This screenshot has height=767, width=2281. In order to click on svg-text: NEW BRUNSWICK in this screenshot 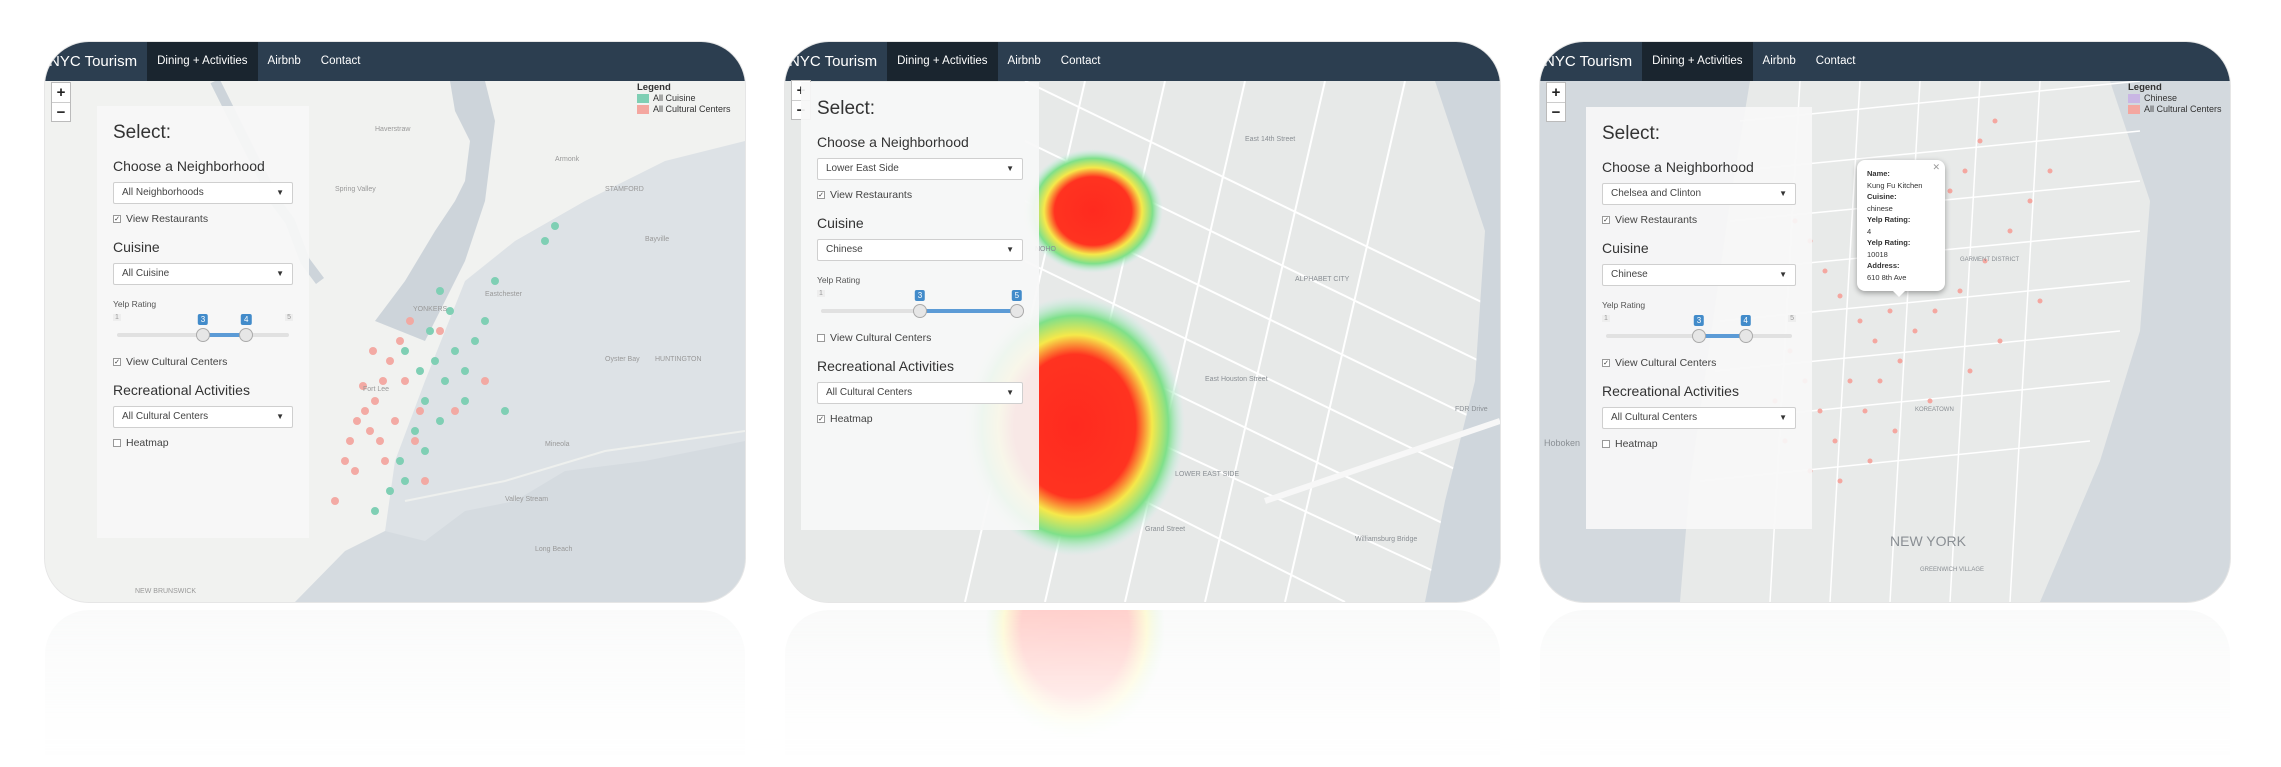, I will do `click(165, 591)`.